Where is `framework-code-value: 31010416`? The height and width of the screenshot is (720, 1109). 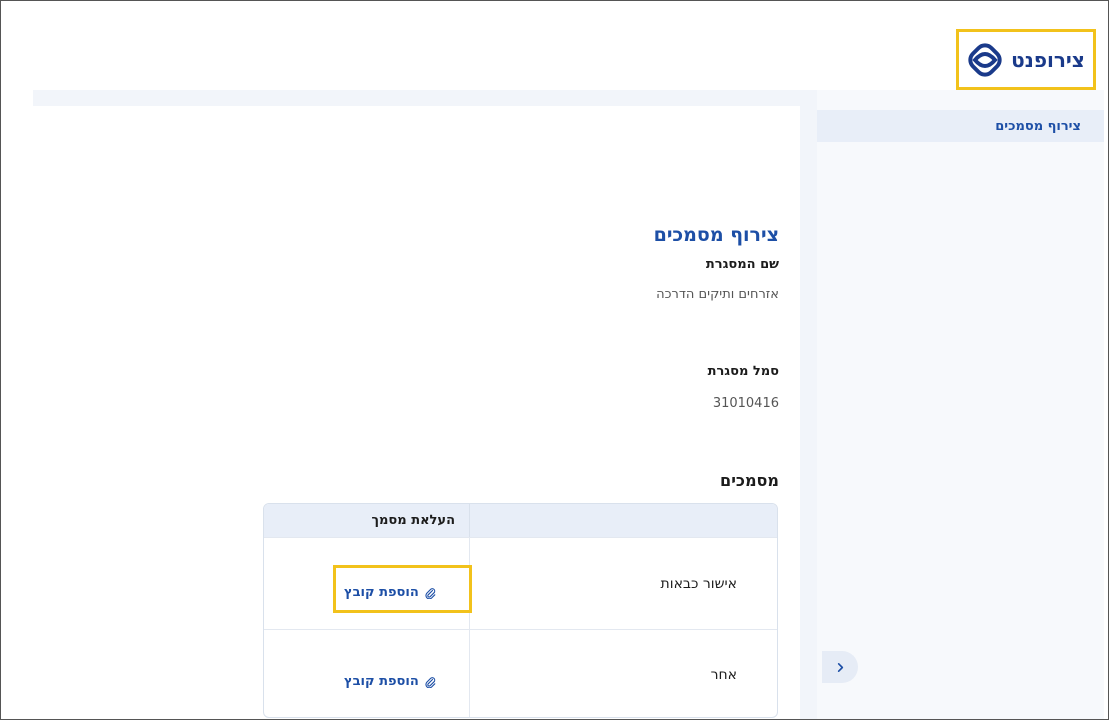
framework-code-value: 31010416 is located at coordinates (745, 403).